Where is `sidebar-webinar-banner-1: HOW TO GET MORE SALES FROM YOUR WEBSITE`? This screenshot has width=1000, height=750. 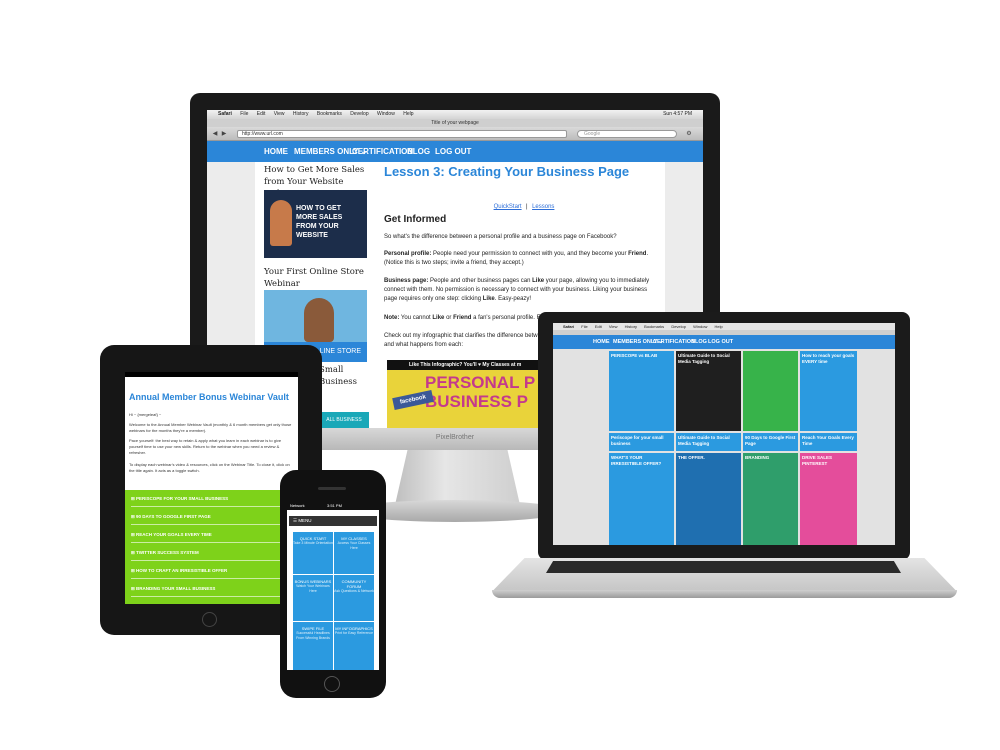 sidebar-webinar-banner-1: HOW TO GET MORE SALES FROM YOUR WEBSITE is located at coordinates (315, 224).